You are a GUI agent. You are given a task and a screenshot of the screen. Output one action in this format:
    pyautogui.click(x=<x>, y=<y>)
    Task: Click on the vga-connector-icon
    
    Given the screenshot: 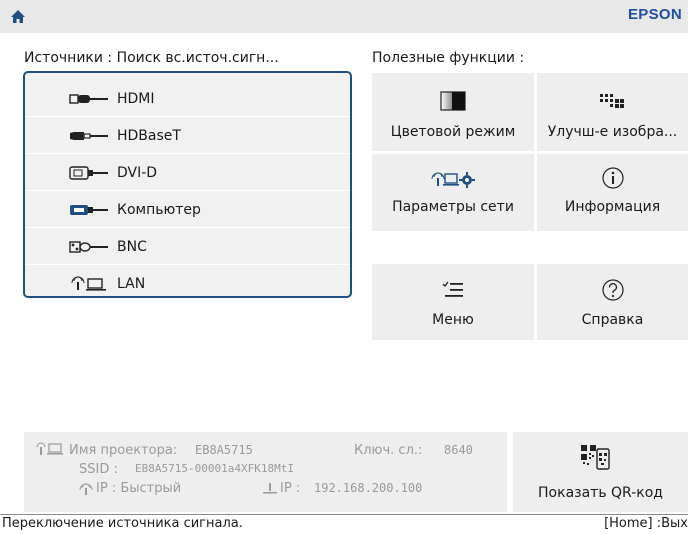 What is the action you would take?
    pyautogui.click(x=89, y=209)
    